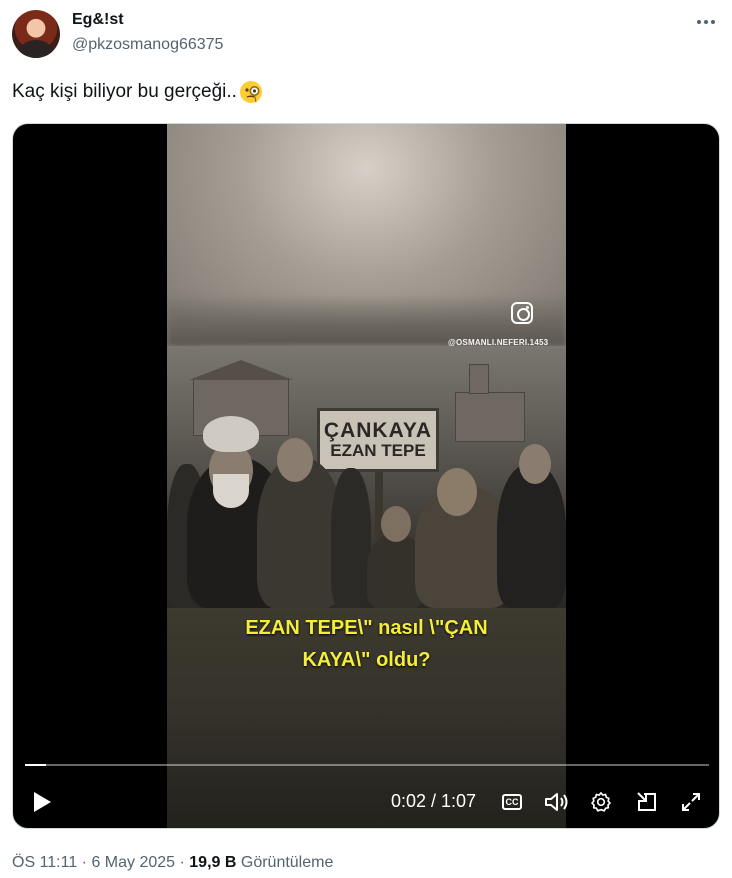 The height and width of the screenshot is (878, 732). I want to click on fullscreen-button, so click(691, 802).